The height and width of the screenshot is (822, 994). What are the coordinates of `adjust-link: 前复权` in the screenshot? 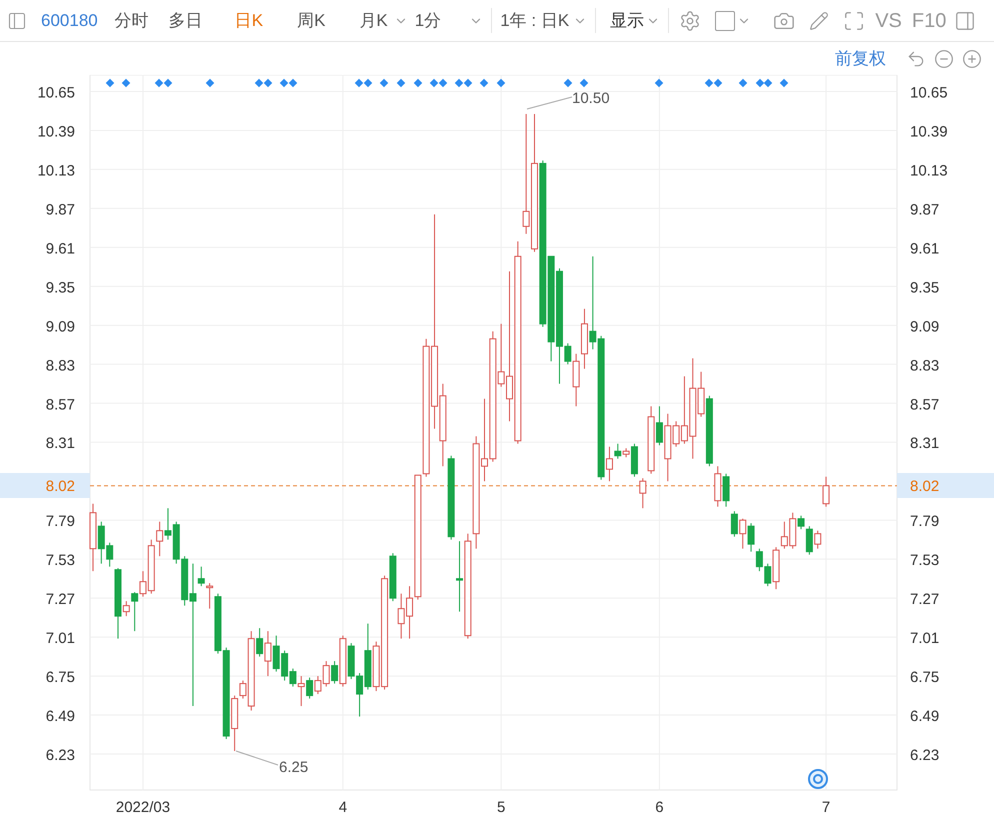 It's located at (860, 59).